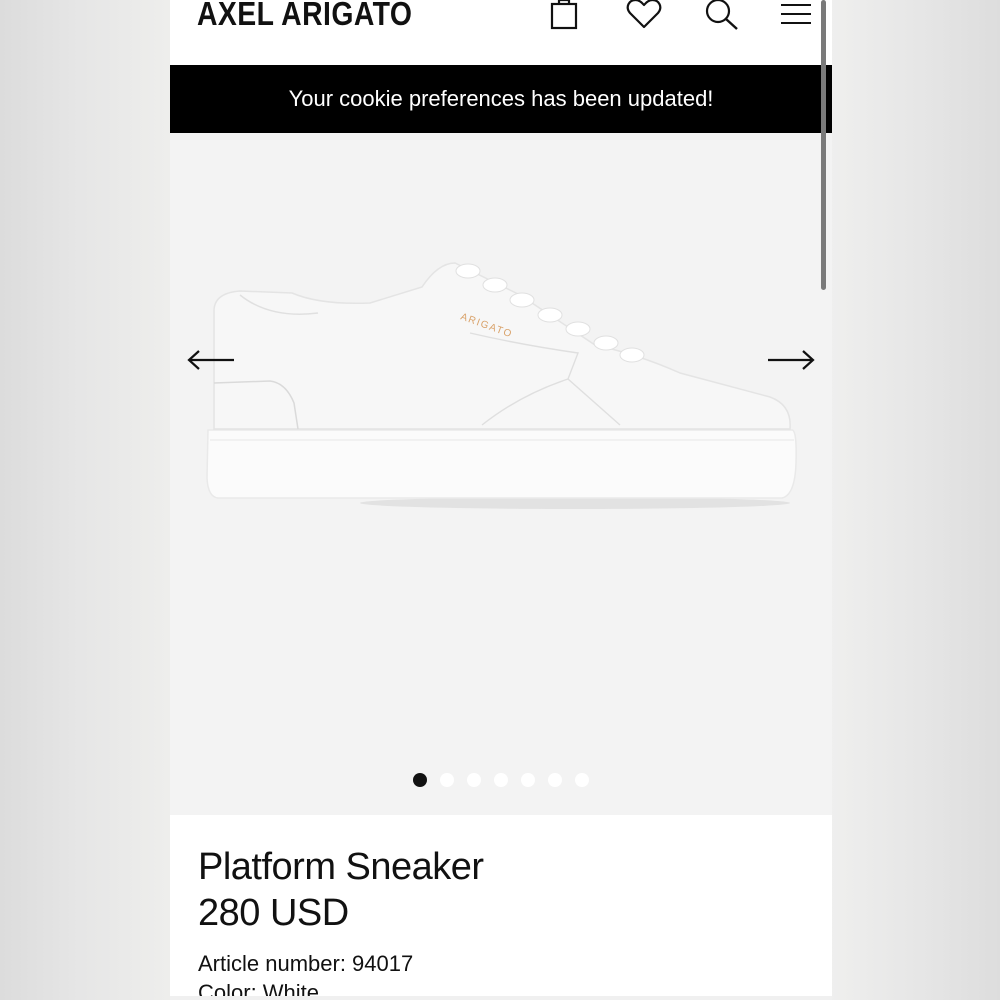  What do you see at coordinates (501, 32) in the screenshot?
I see `site-header: AXEL ARIGATO` at bounding box center [501, 32].